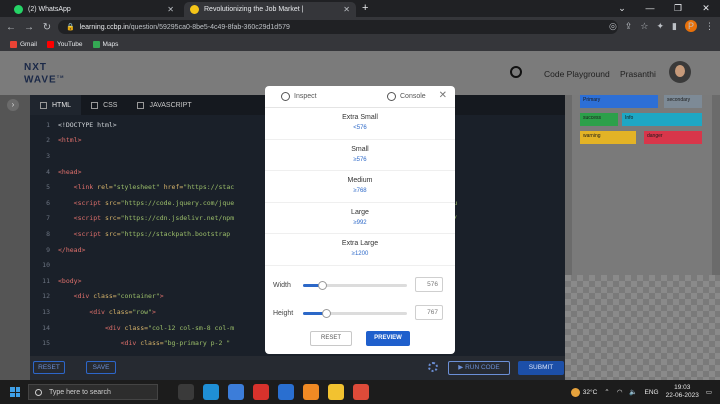  Describe the element at coordinates (682, 392) in the screenshot. I see `taskbar-clock: 19:03 22-06-2023` at that location.